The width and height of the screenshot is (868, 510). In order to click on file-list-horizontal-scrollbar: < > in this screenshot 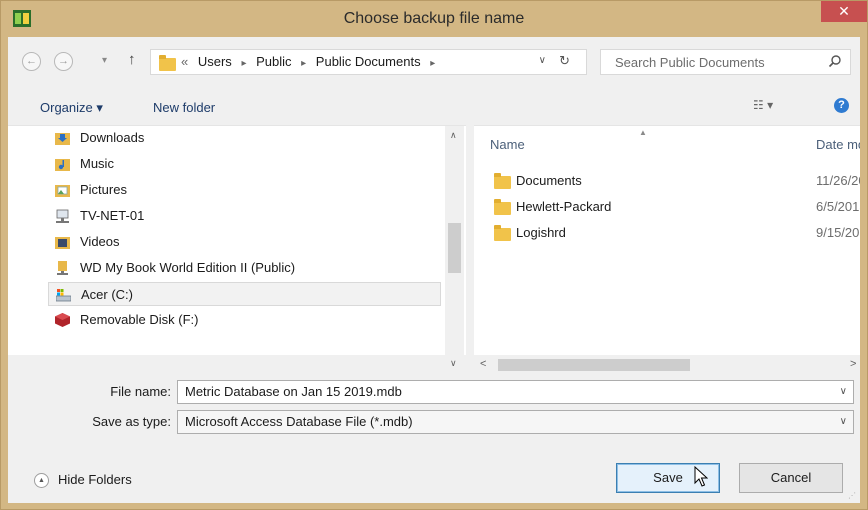, I will do `click(667, 364)`.